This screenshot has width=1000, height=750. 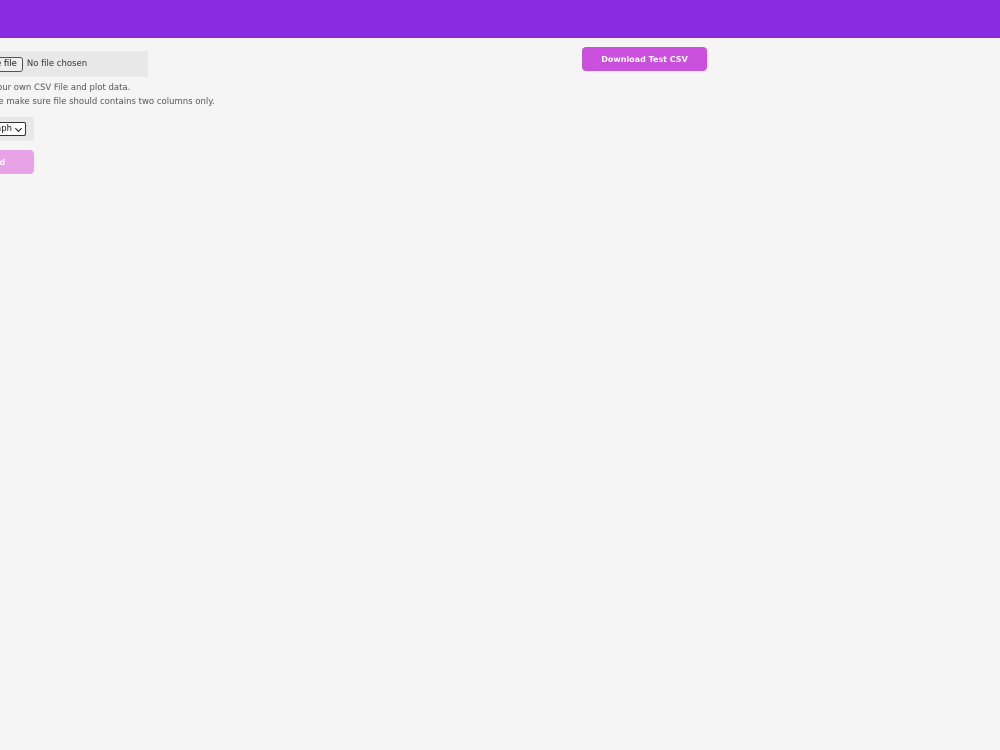 I want to click on choose-file-button: e file, so click(x=11, y=64).